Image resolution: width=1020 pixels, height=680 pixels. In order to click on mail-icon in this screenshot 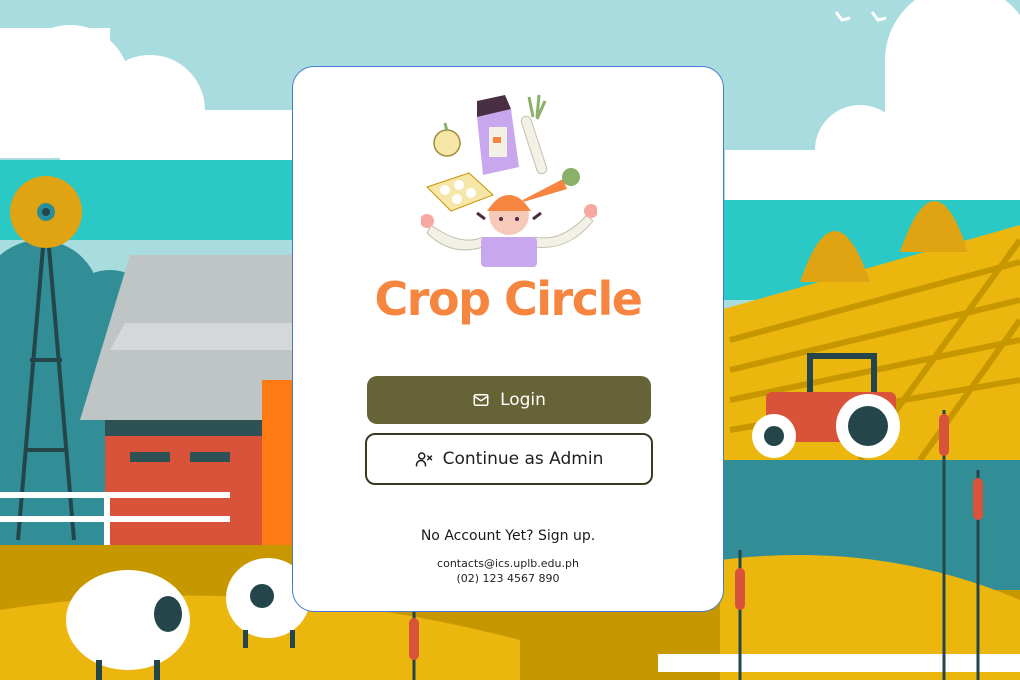, I will do `click(481, 400)`.